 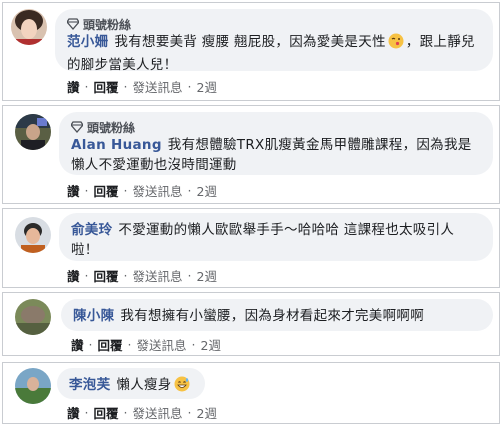 I want to click on comment-text: 李泡芙 懶人瘦身, so click(x=131, y=386).